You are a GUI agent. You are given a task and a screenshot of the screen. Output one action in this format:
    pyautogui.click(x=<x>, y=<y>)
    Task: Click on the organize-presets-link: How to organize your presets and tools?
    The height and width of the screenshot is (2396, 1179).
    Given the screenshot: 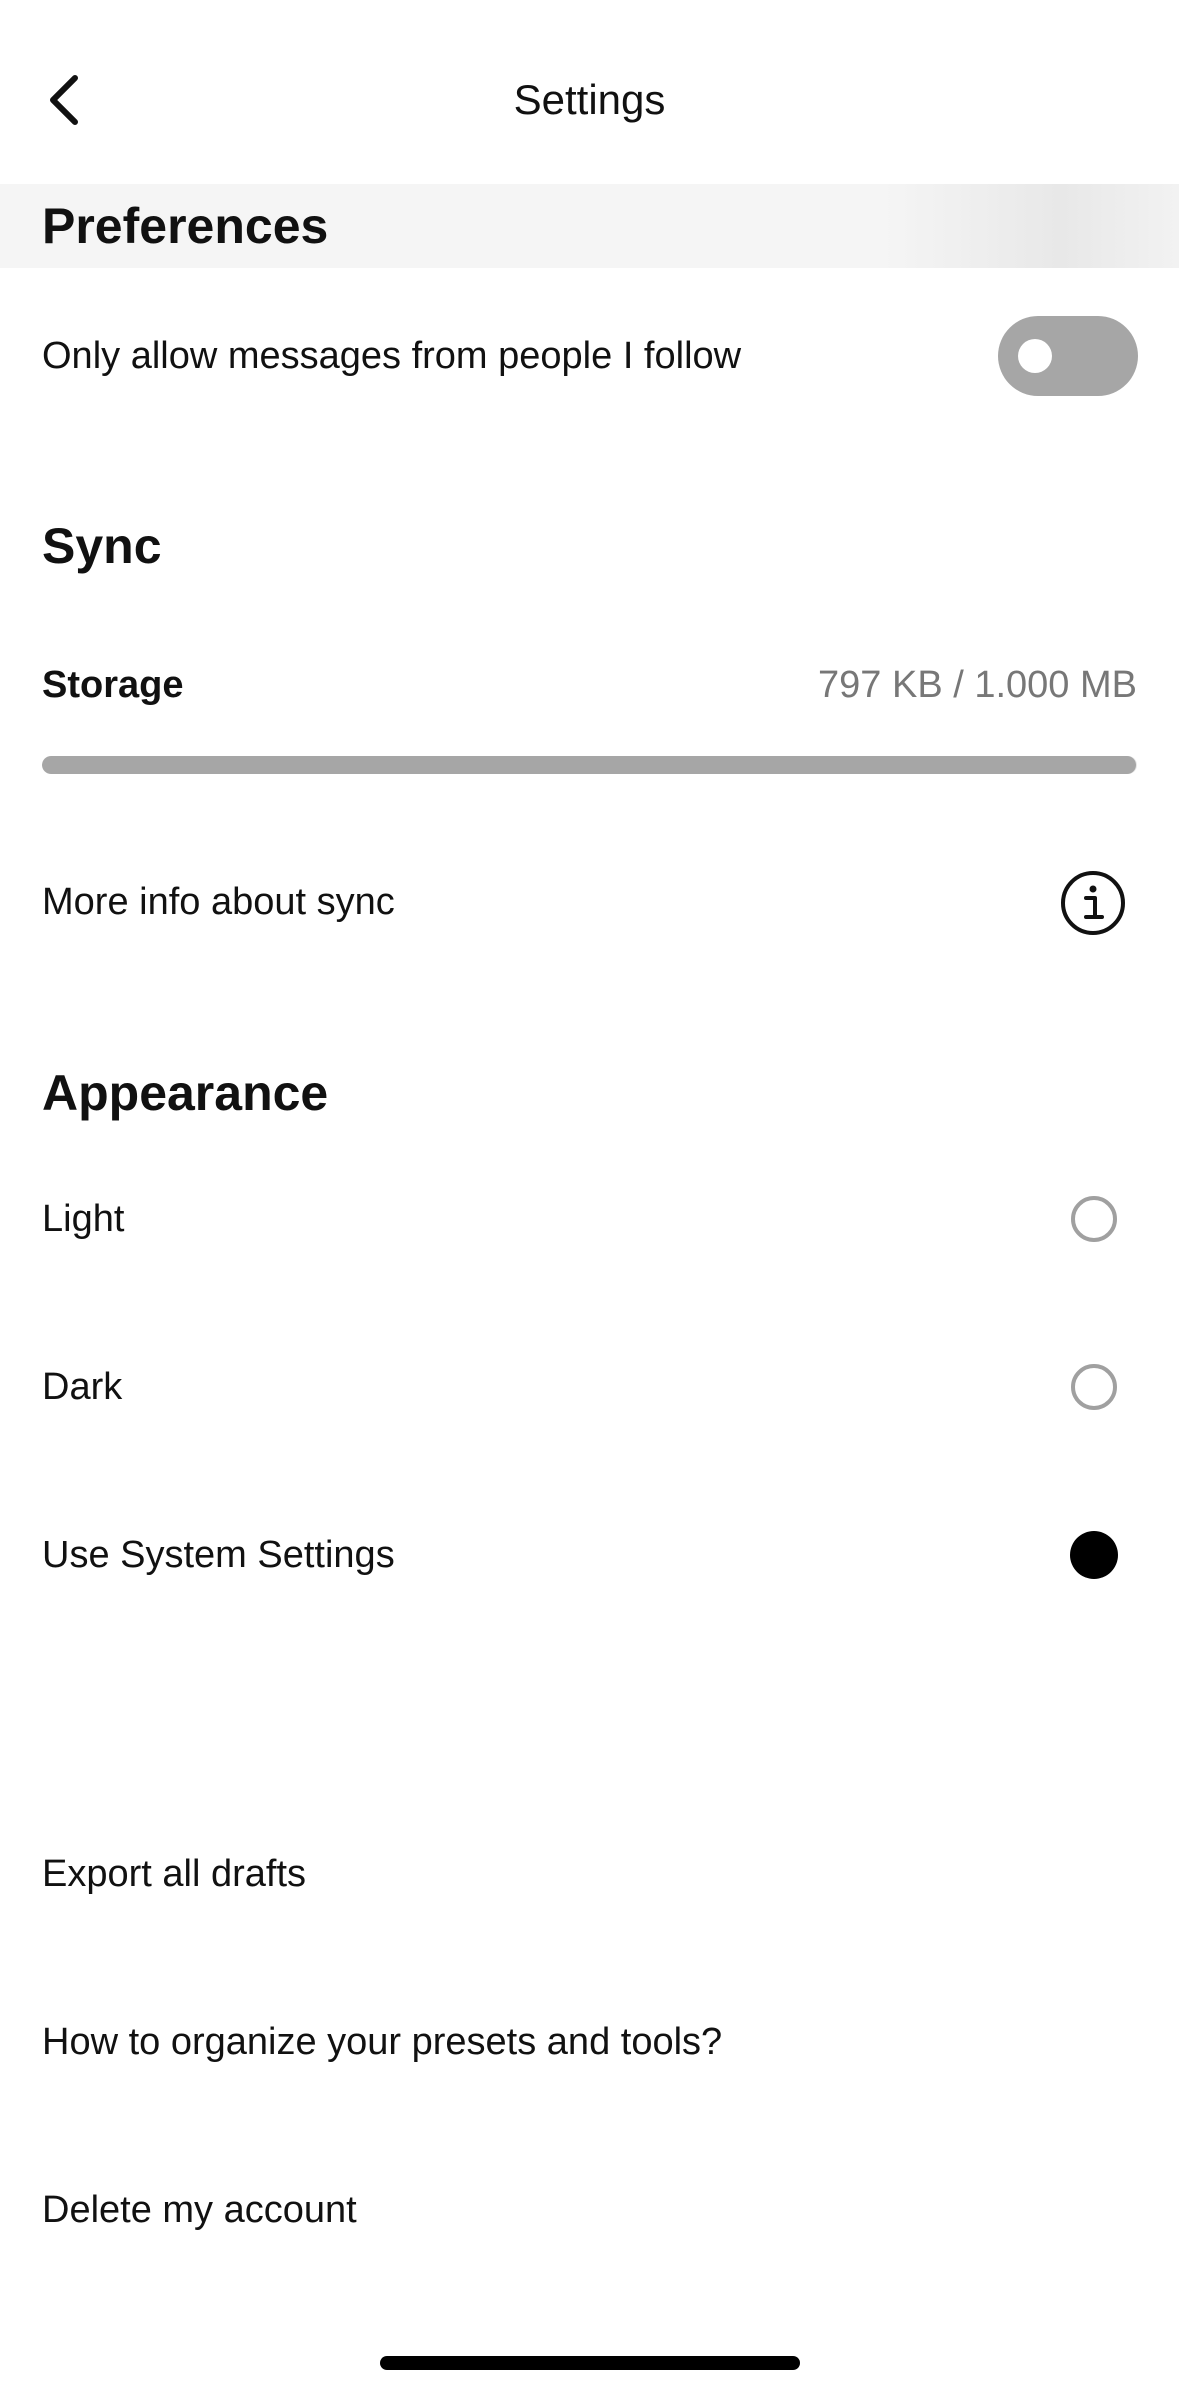 What is the action you would take?
    pyautogui.click(x=382, y=2042)
    